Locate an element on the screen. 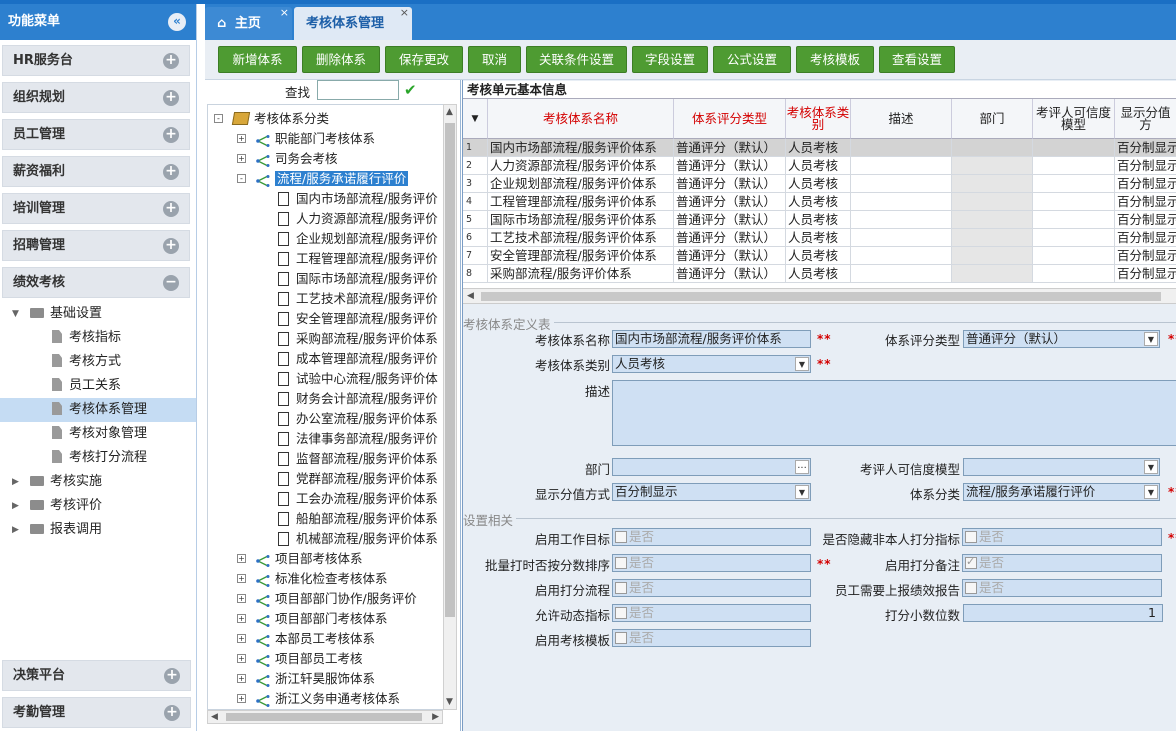 Image resolution: width=1176 pixels, height=731 pixels. menu-tree-item: ▶ 考核实施 is located at coordinates (98, 482).